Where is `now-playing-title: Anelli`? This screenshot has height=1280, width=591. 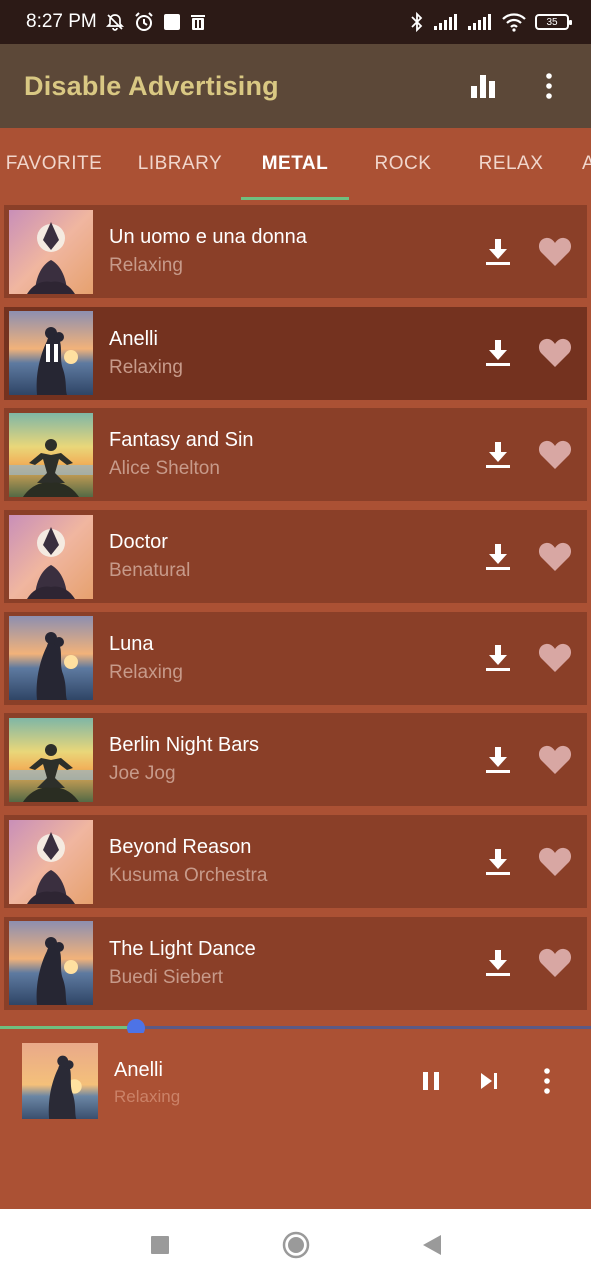 now-playing-title: Anelli is located at coordinates (138, 1070).